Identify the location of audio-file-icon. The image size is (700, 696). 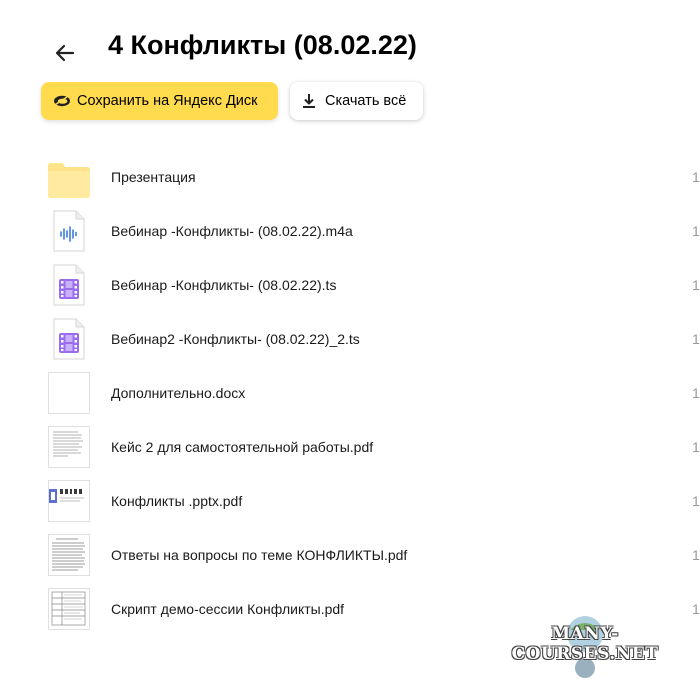
(69, 231).